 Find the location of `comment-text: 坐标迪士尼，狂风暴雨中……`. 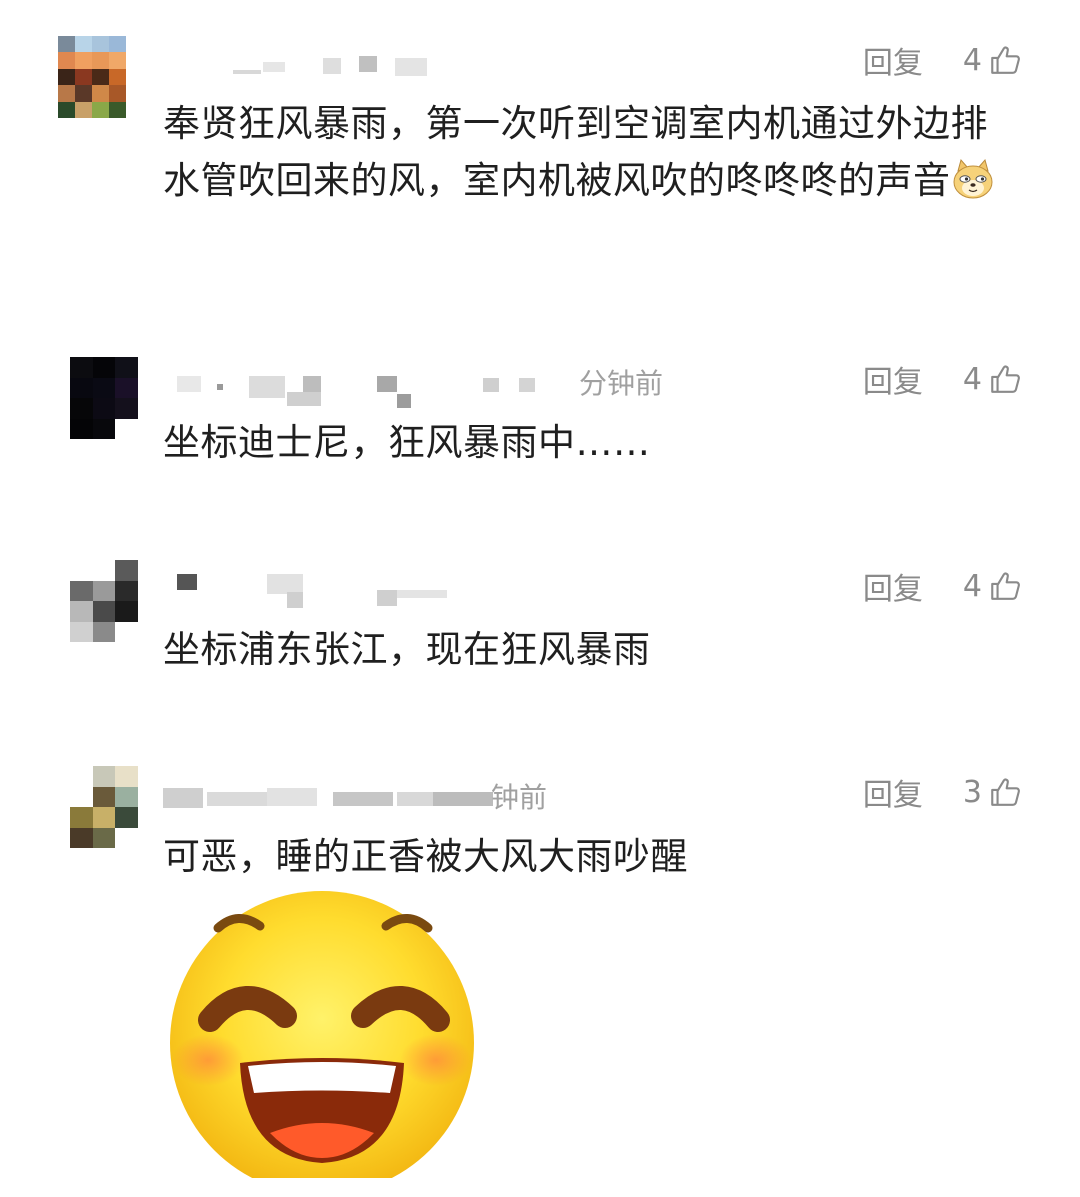

comment-text: 坐标迪士尼，狂风暴雨中…… is located at coordinates (407, 442).